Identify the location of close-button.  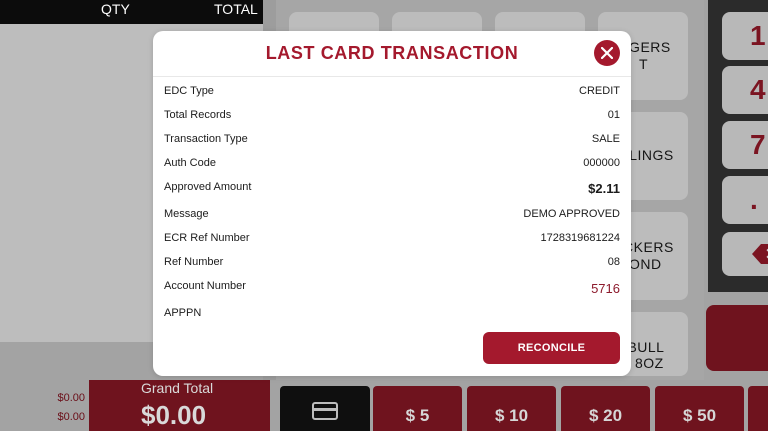
(607, 53).